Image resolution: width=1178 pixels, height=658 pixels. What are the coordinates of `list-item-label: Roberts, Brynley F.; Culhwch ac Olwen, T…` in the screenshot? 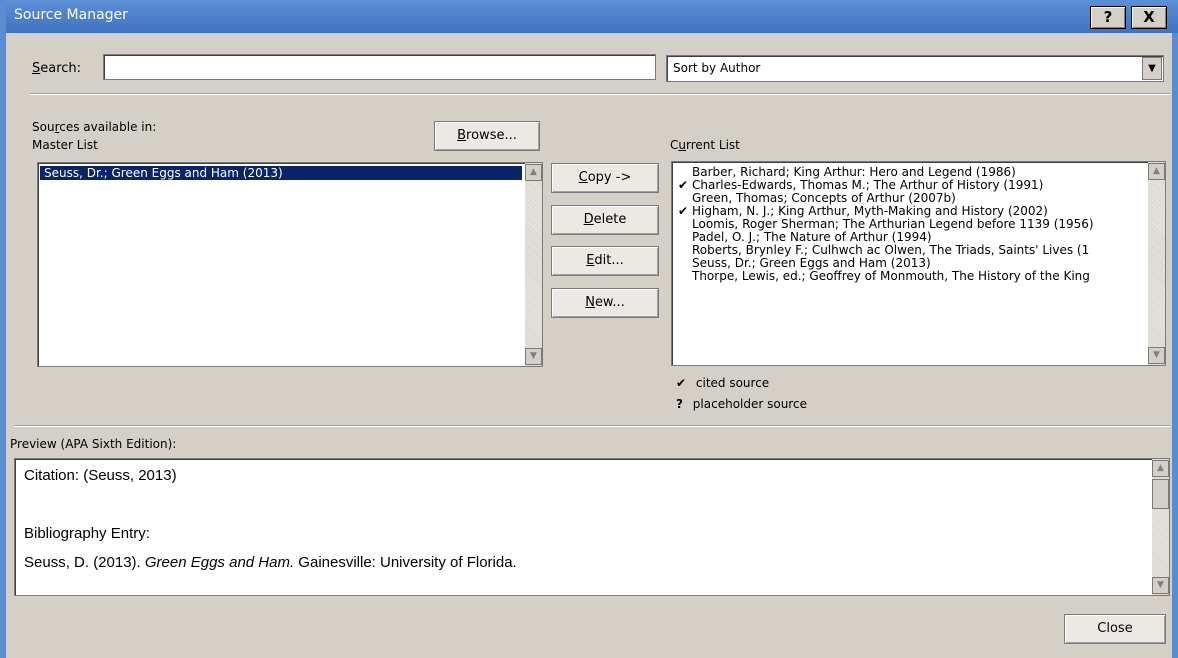 It's located at (891, 250).